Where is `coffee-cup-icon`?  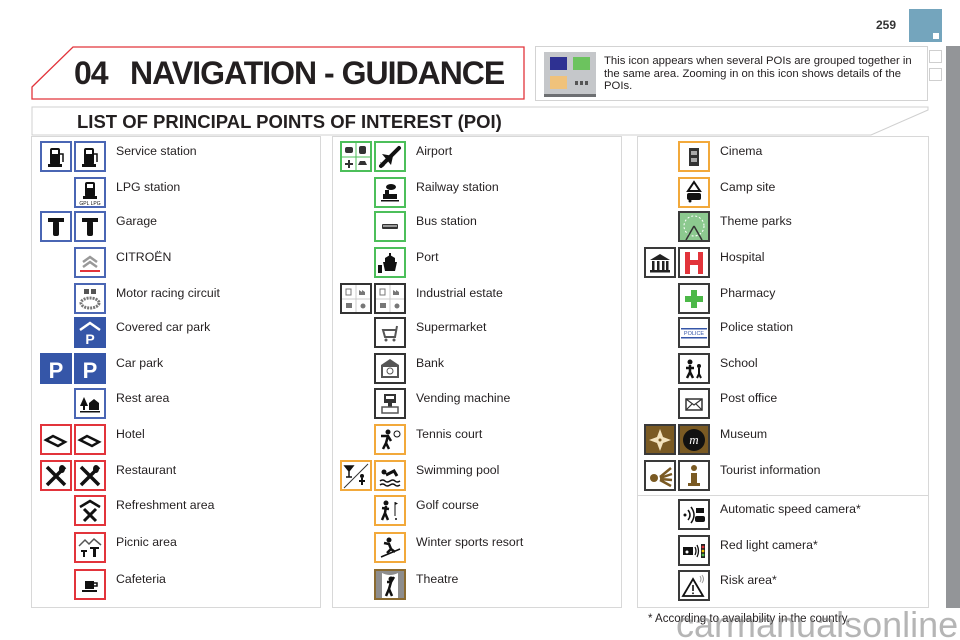
coffee-cup-icon is located at coordinates (90, 584).